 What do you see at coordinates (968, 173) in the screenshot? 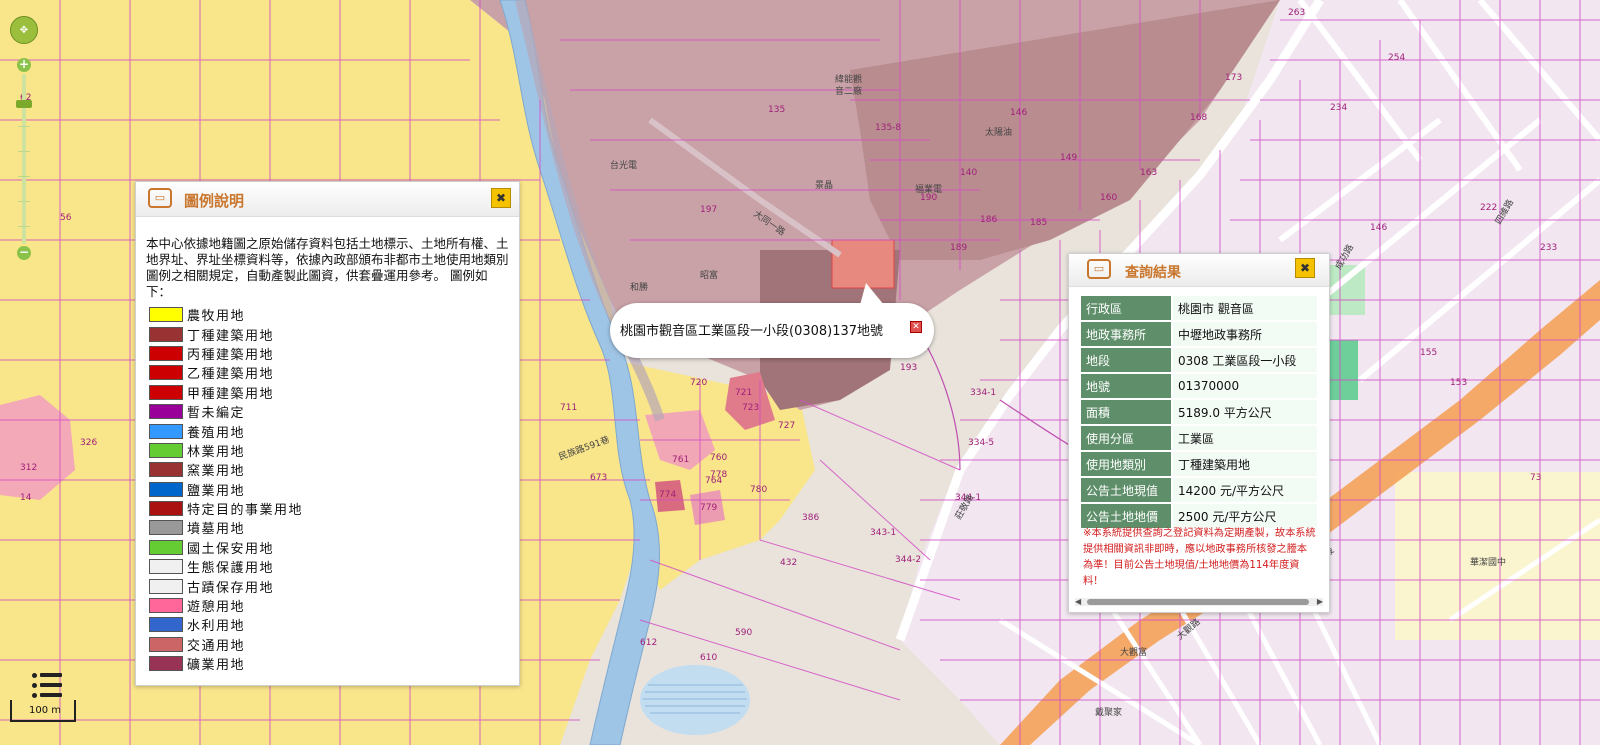
I see `parcel-label: 140` at bounding box center [968, 173].